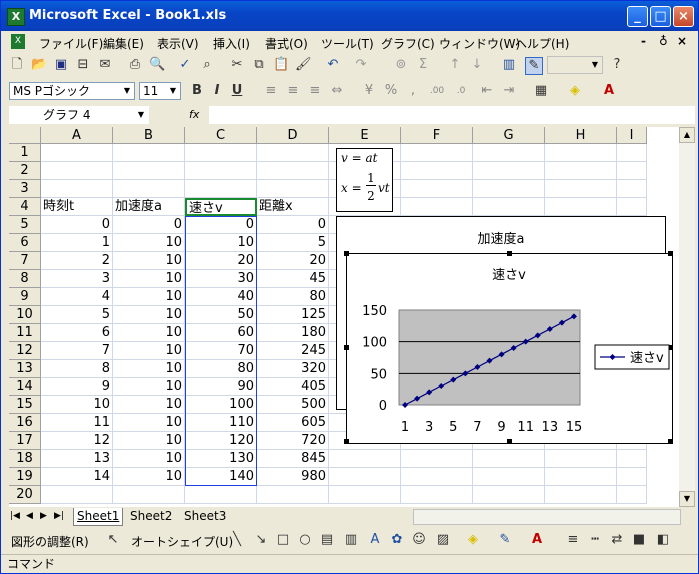  Describe the element at coordinates (437, 459) in the screenshot. I see `cell-f18` at that location.